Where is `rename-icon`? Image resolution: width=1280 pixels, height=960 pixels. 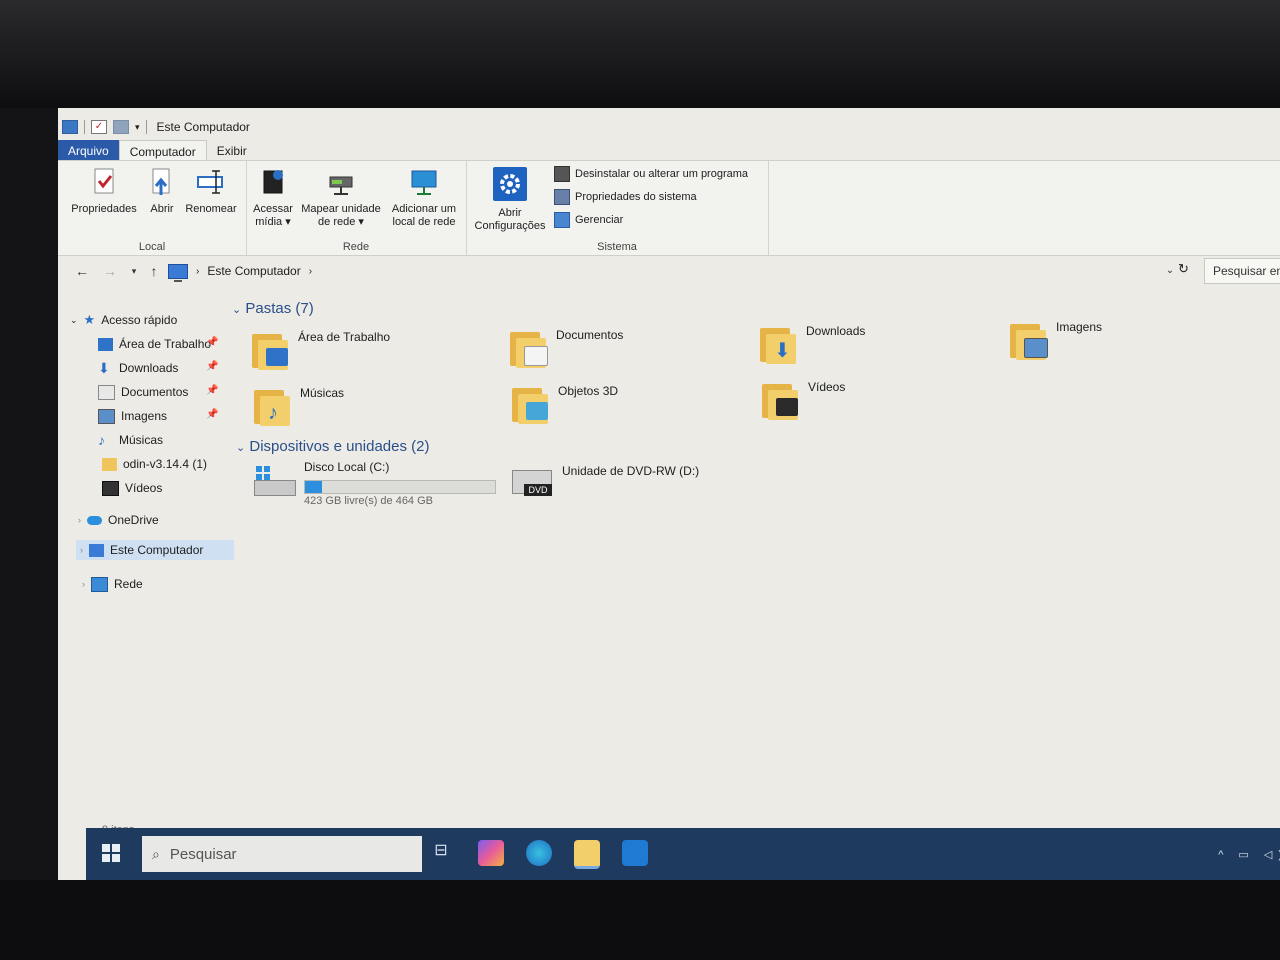 rename-icon is located at coordinates (211, 182).